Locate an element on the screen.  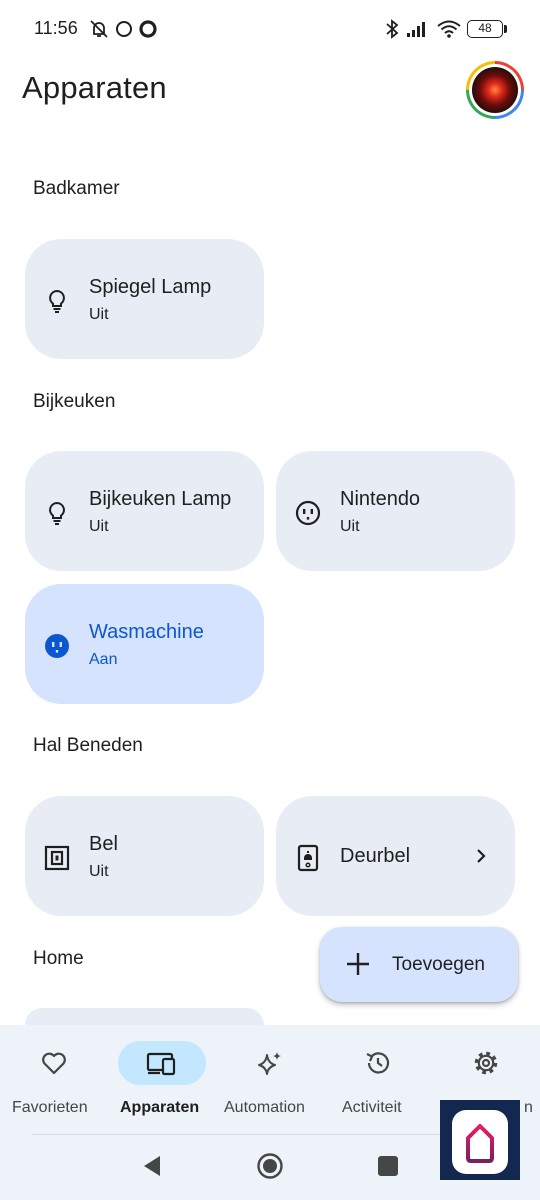
ring-icon is located at coordinates (148, 29).